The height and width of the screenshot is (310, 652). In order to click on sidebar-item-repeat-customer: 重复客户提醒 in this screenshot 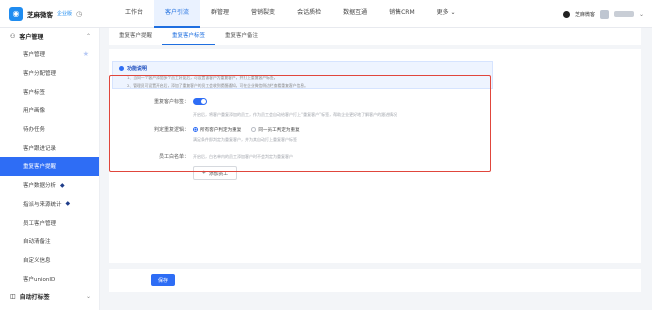, I will do `click(49, 166)`.